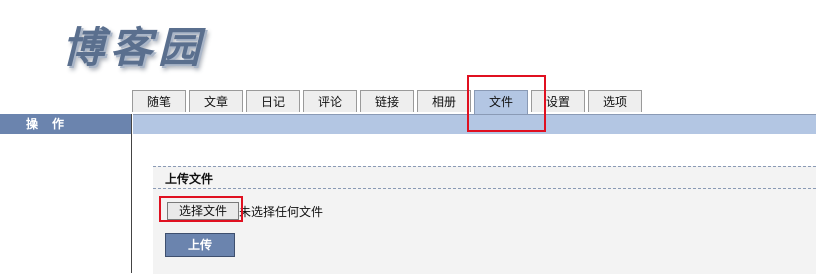  Describe the element at coordinates (65, 124) in the screenshot. I see `sidebar-header: 操作` at that location.